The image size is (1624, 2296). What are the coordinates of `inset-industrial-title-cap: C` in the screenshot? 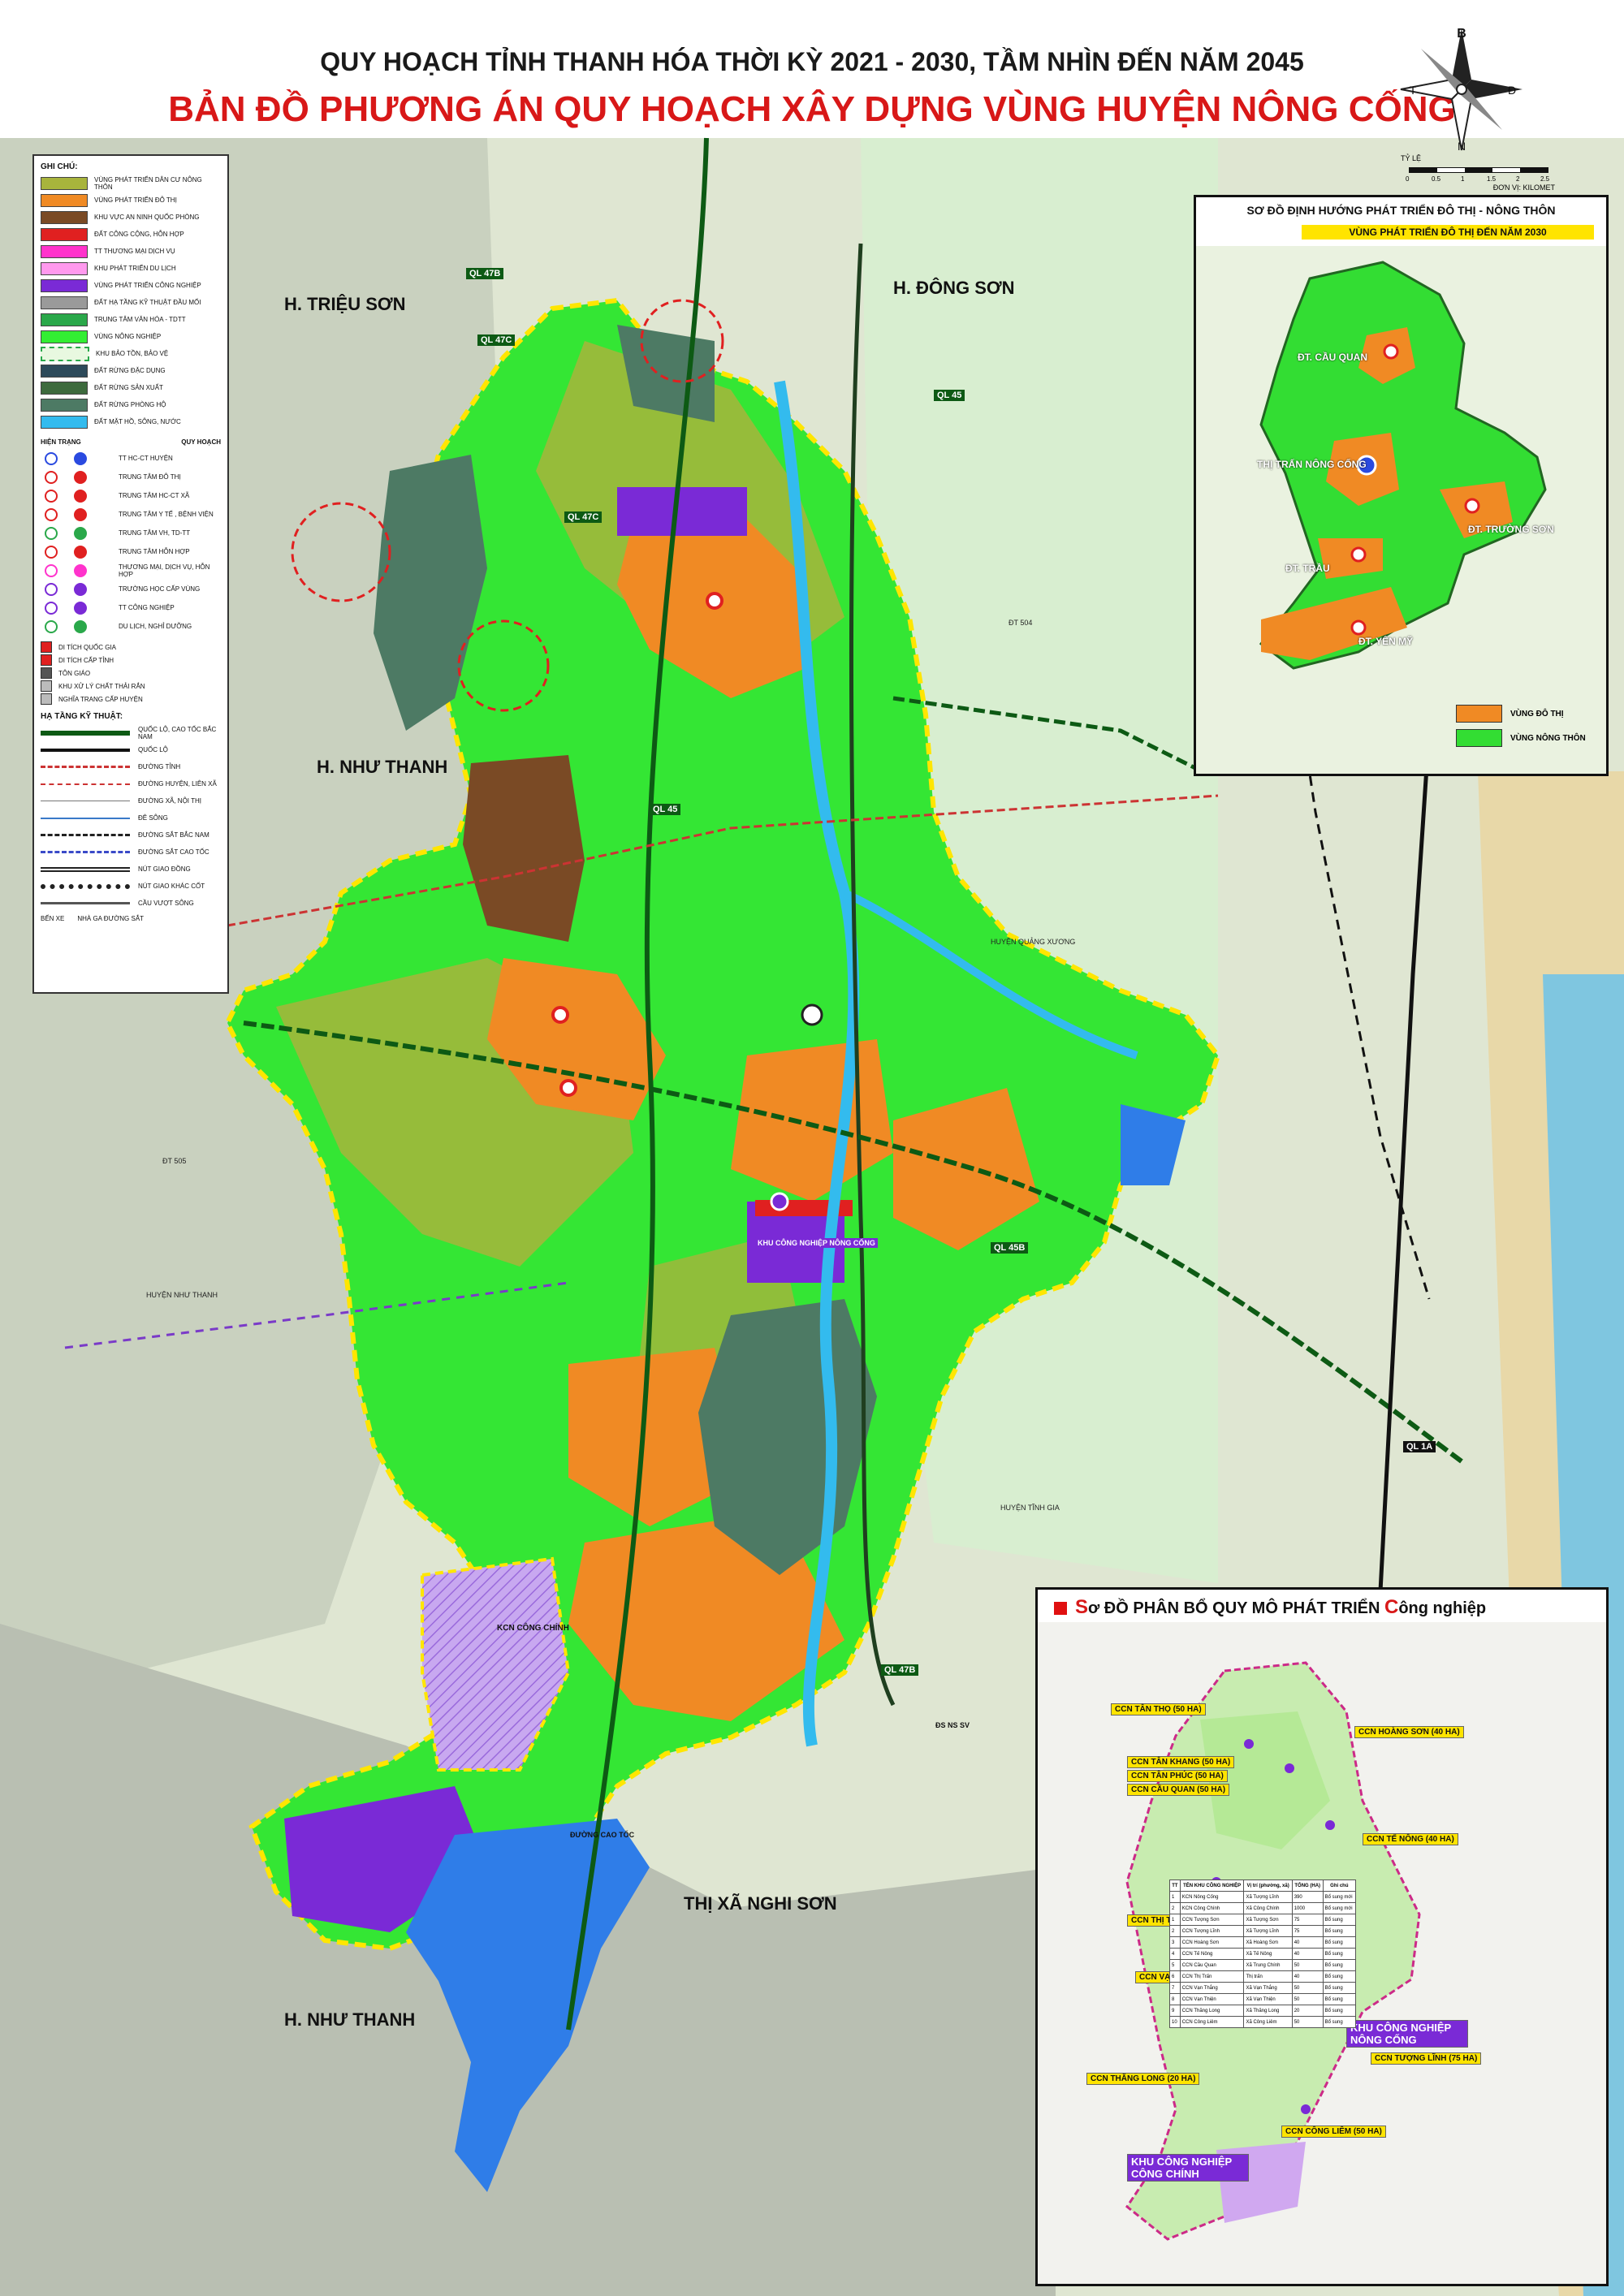 It's located at (1391, 1607).